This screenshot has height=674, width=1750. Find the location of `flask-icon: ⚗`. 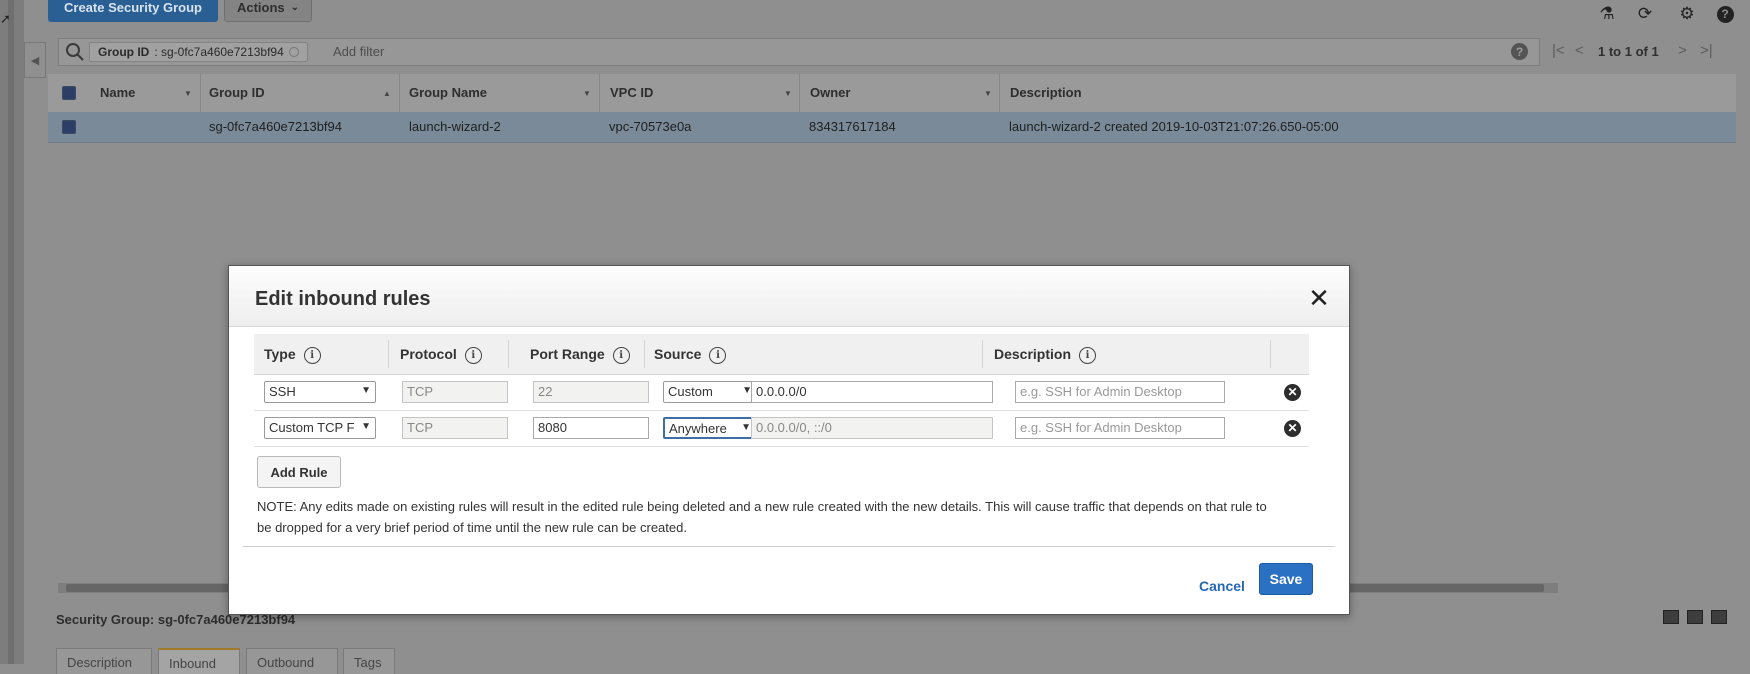

flask-icon: ⚗ is located at coordinates (1607, 14).